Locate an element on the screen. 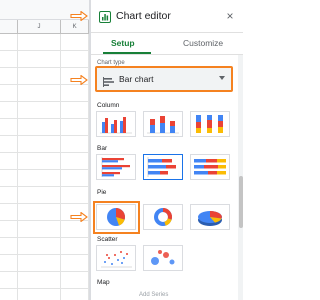 This screenshot has height=300, width=320. bar-chart-option is located at coordinates (116, 167).